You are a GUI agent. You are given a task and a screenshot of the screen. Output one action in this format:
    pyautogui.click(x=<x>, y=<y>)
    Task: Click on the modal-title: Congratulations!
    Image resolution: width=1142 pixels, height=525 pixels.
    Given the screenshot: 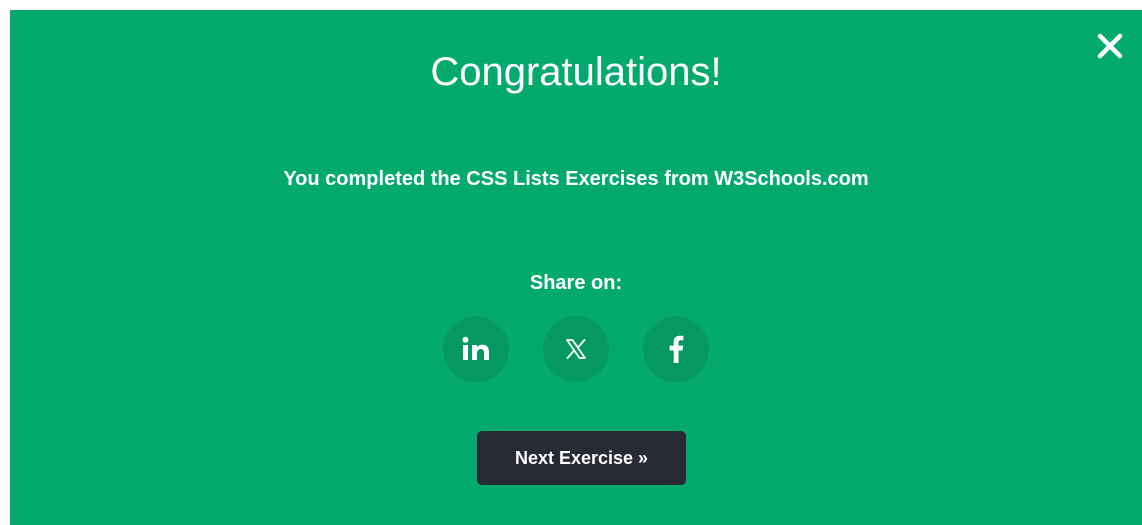 What is the action you would take?
    pyautogui.click(x=576, y=72)
    